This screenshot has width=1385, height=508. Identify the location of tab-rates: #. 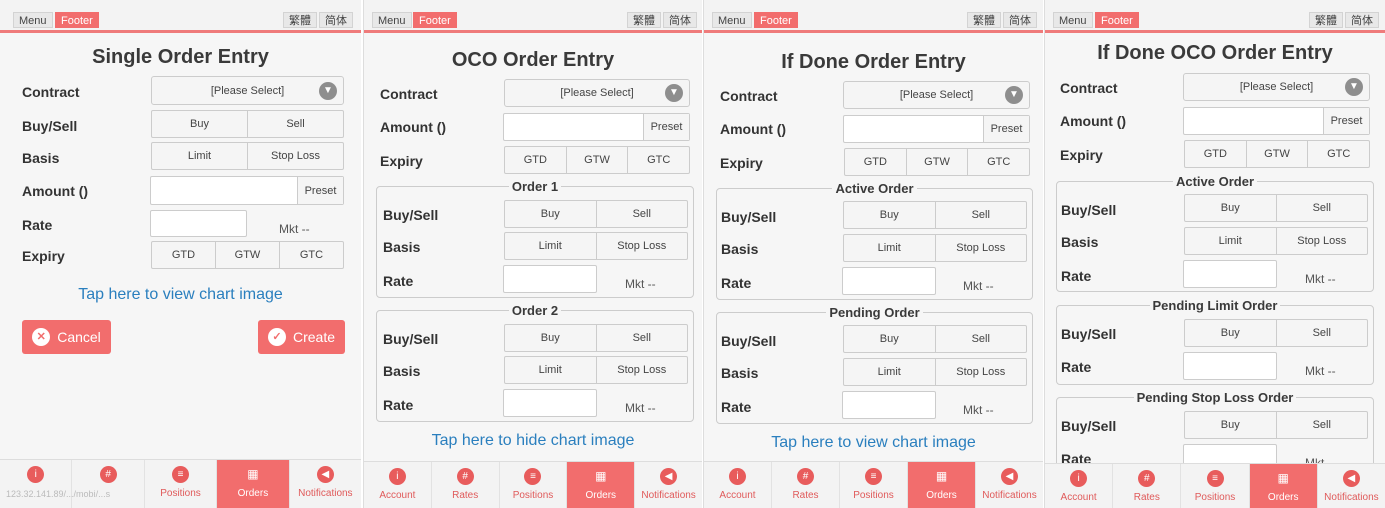
(107, 484).